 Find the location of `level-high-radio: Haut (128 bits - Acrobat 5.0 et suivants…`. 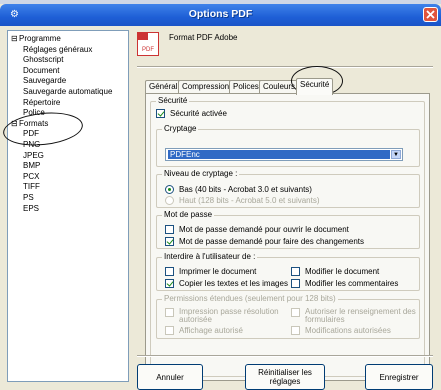

level-high-radio: Haut (128 bits - Acrobat 5.0 et suivants… is located at coordinates (242, 200).